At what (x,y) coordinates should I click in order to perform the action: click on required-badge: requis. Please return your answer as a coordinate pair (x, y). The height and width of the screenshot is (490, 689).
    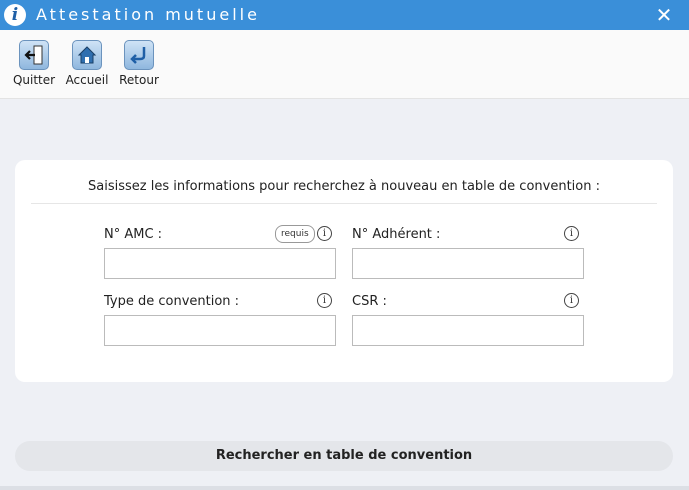
    Looking at the image, I should click on (295, 234).